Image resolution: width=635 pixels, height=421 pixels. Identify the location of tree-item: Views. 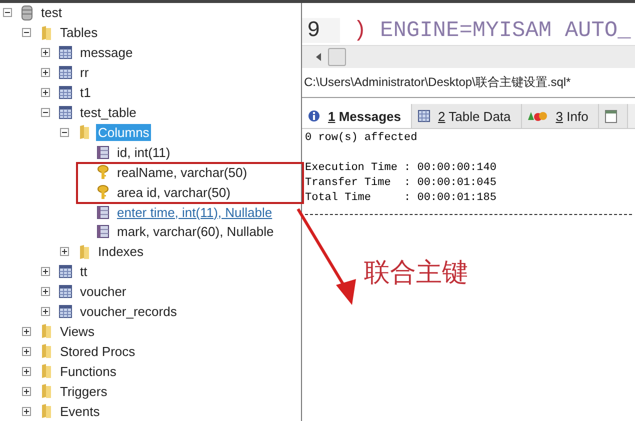
(77, 331).